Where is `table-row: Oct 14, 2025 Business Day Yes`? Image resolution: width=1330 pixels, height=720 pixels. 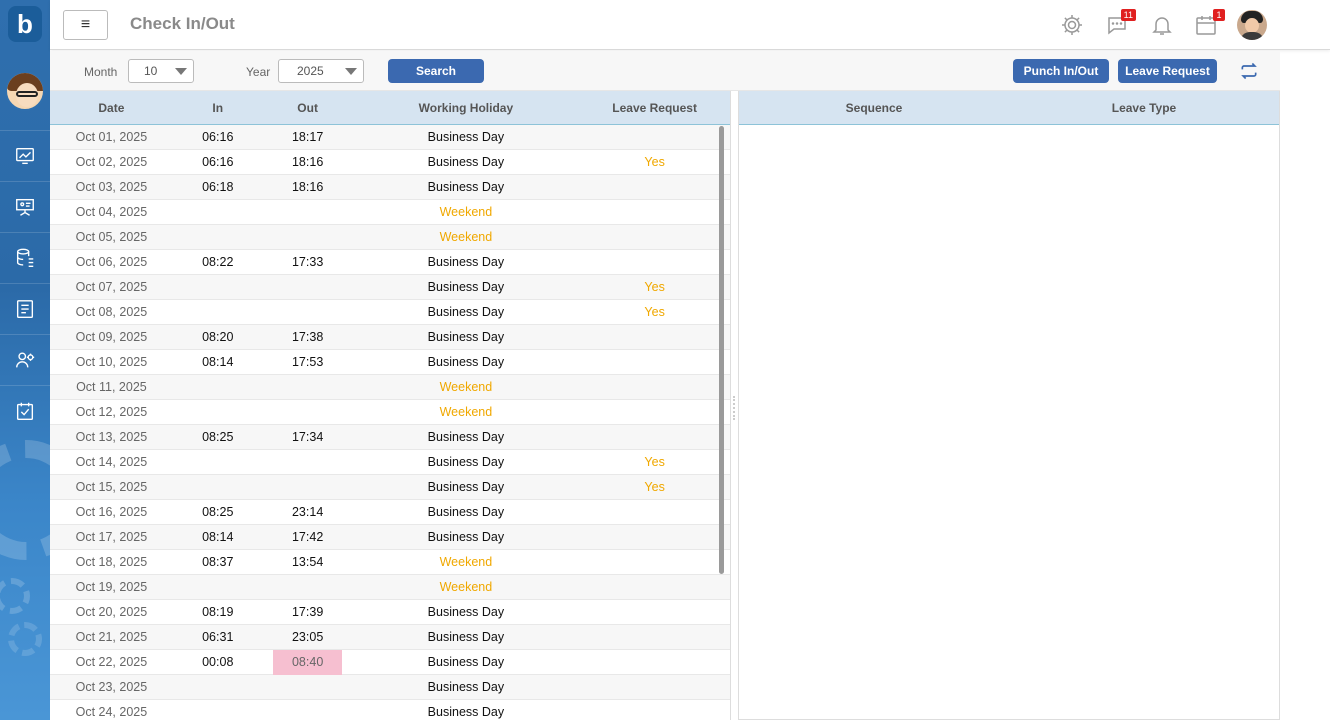 table-row: Oct 14, 2025 Business Day Yes is located at coordinates (390, 462).